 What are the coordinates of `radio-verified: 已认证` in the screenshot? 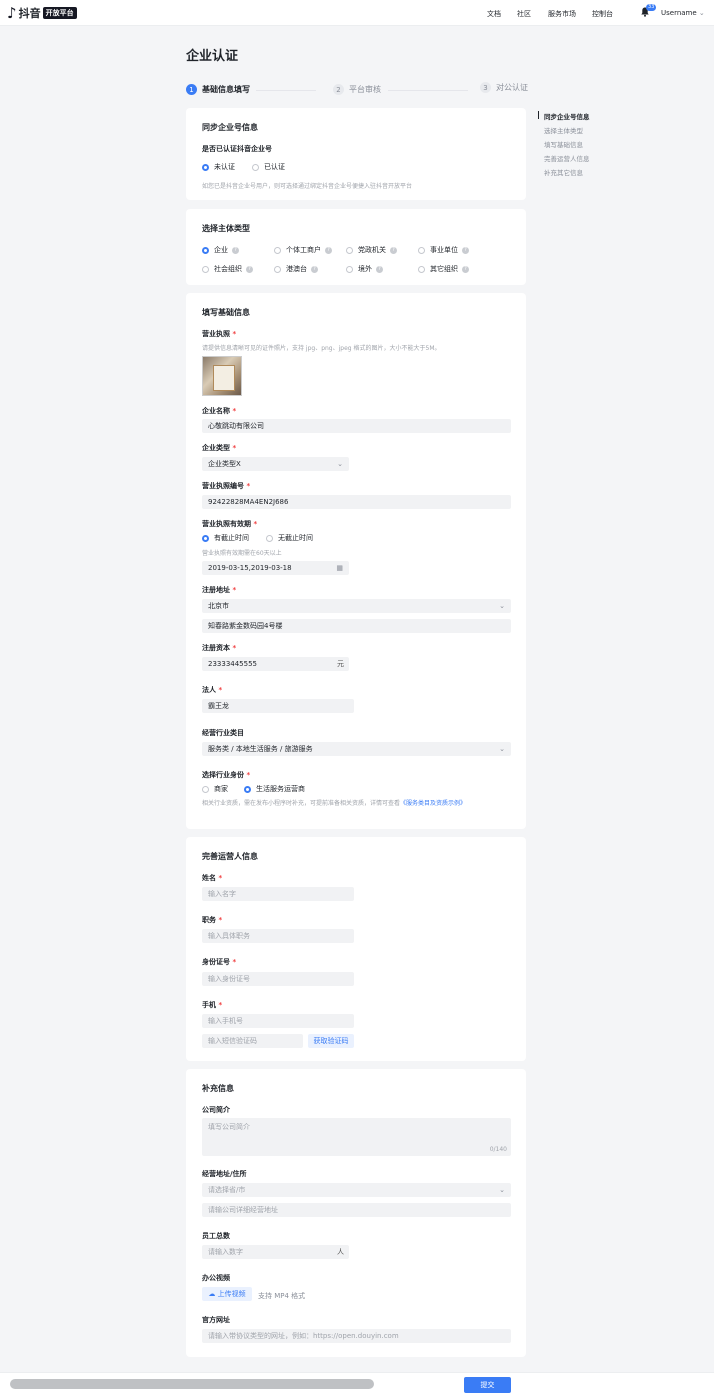 It's located at (268, 167).